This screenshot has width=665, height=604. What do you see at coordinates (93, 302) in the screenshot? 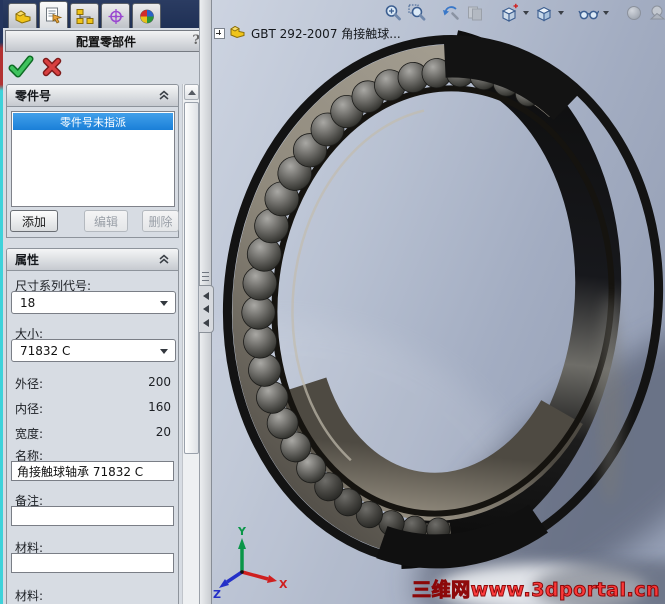
I see `size-series-select: 18` at bounding box center [93, 302].